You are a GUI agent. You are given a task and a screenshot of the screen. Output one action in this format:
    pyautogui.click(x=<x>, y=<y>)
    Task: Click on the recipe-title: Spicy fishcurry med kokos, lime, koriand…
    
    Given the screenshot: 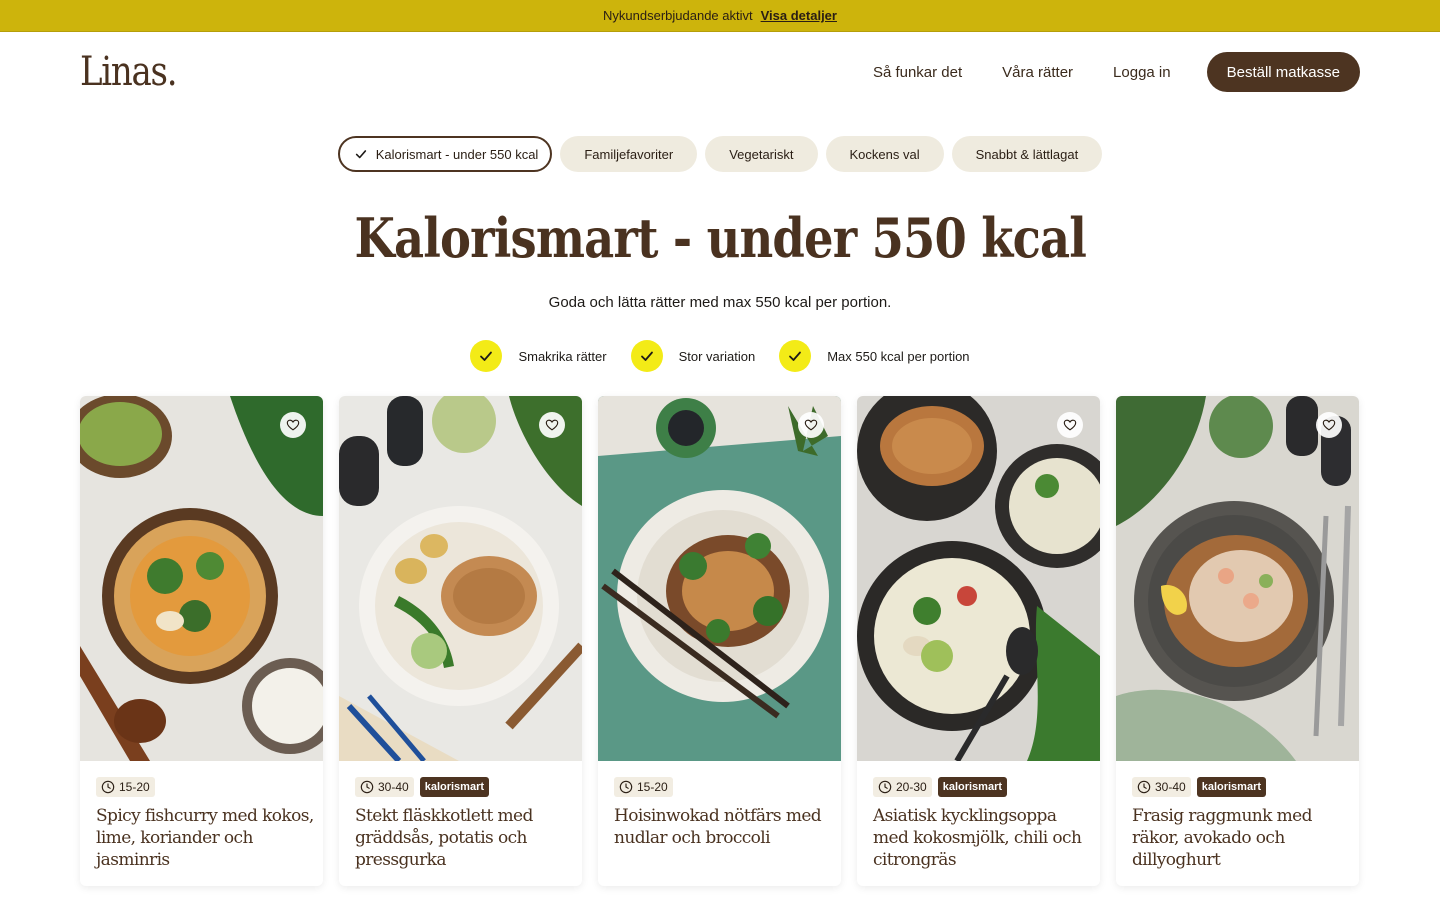 What is the action you would take?
    pyautogui.click(x=206, y=838)
    